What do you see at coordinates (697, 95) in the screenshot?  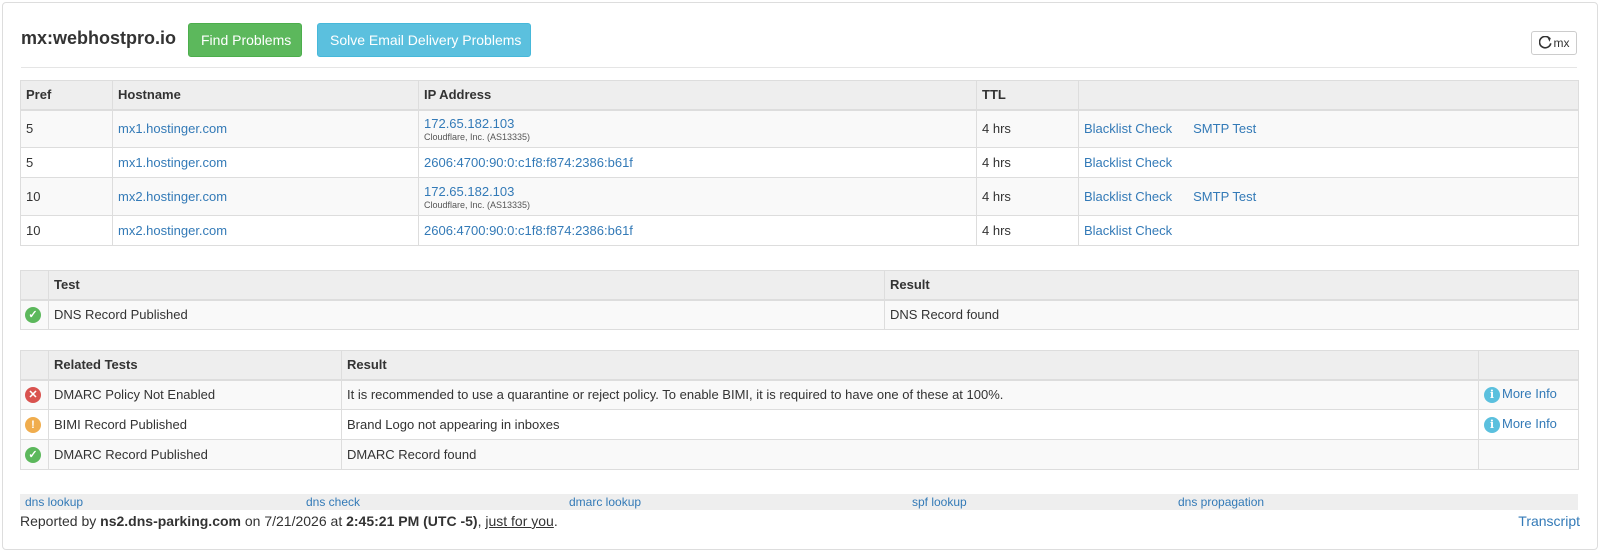 I see `column-header: IP Address` at bounding box center [697, 95].